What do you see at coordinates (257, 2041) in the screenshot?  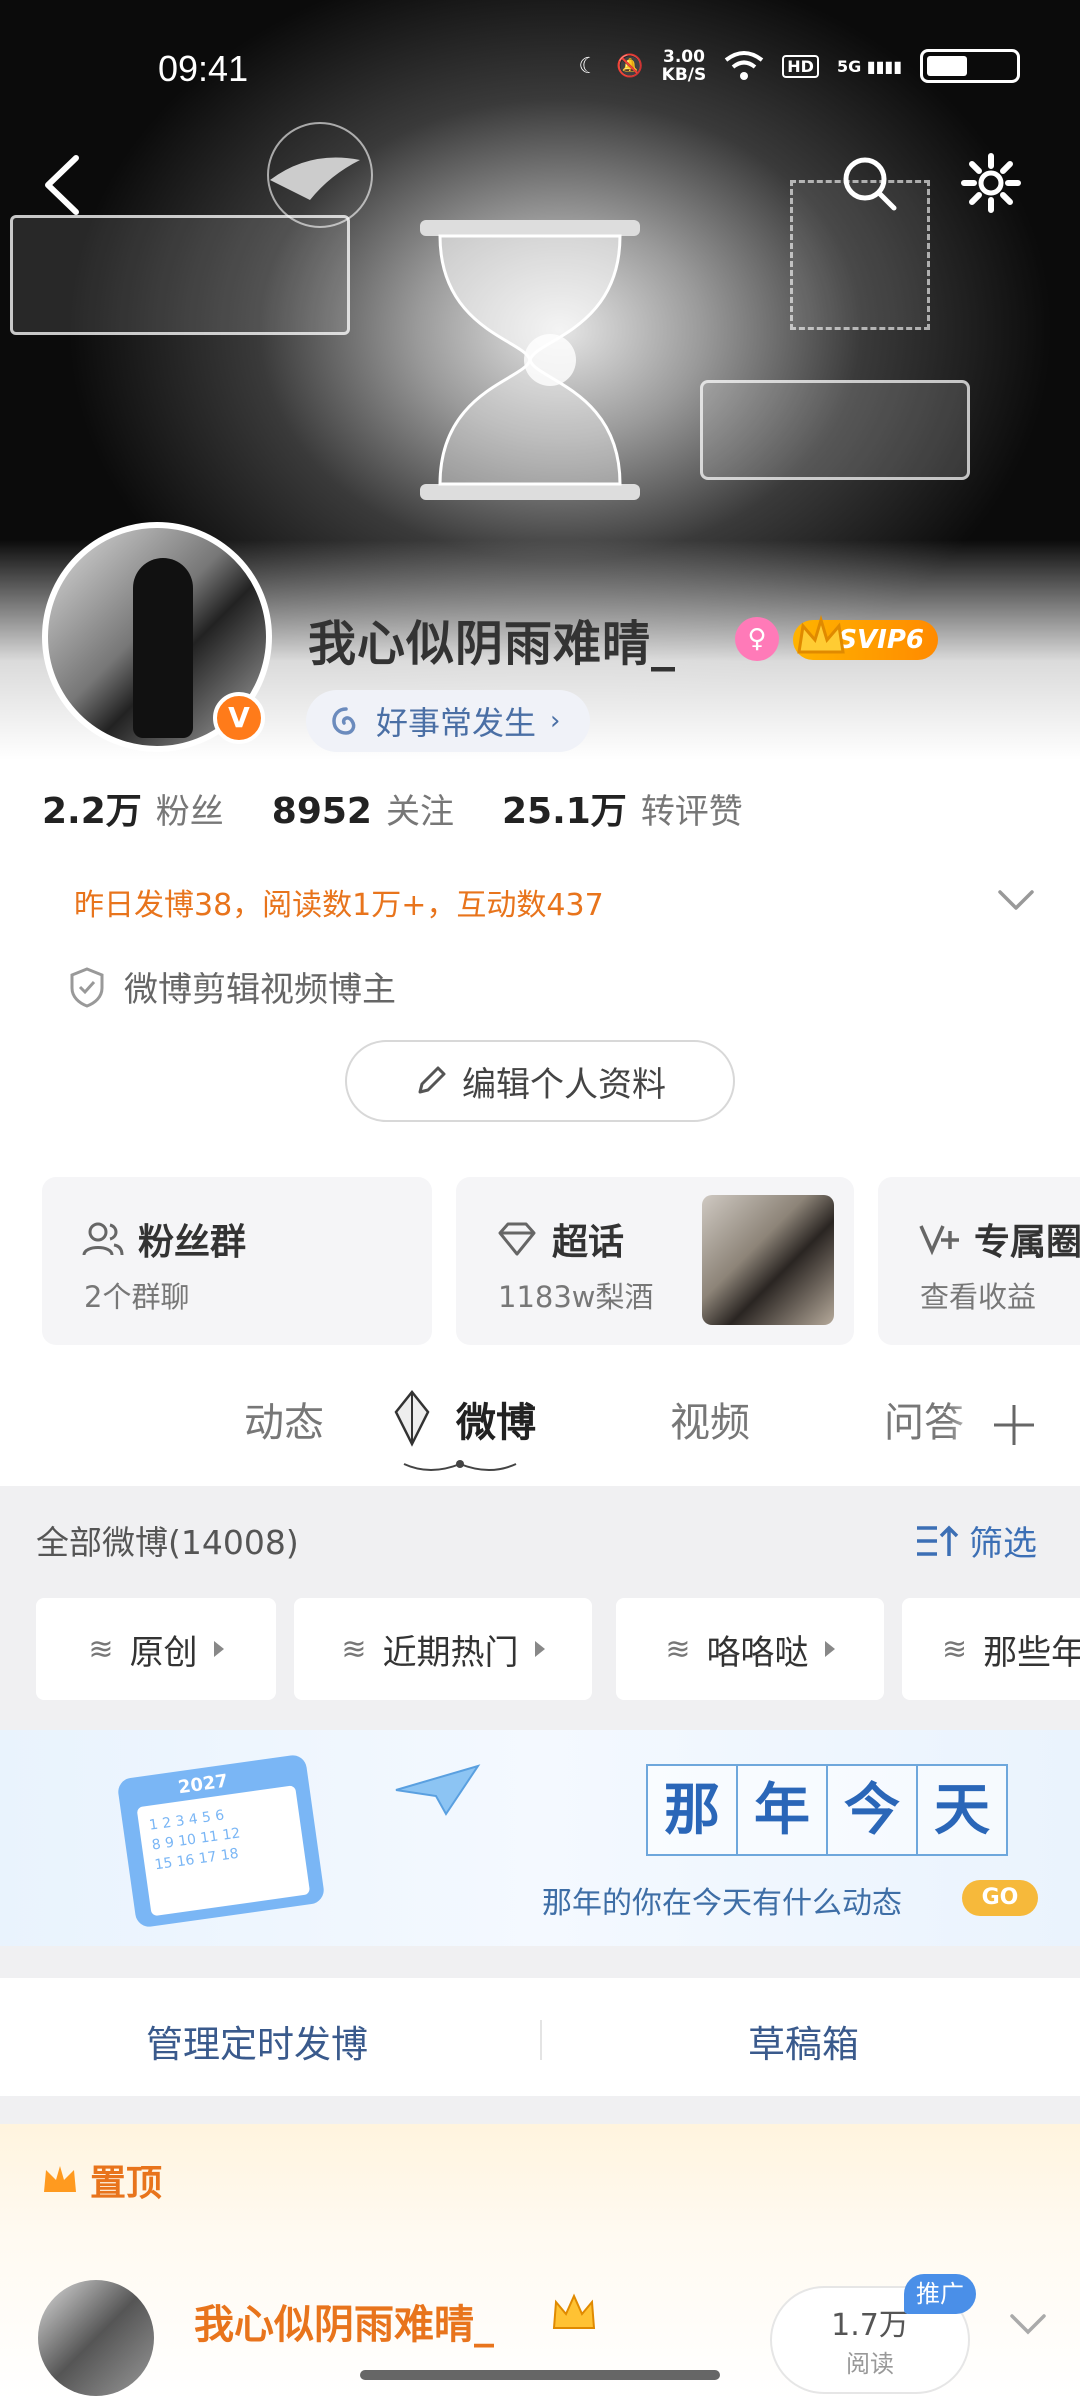 I see `scheduled-posts-button: 管理定时发博` at bounding box center [257, 2041].